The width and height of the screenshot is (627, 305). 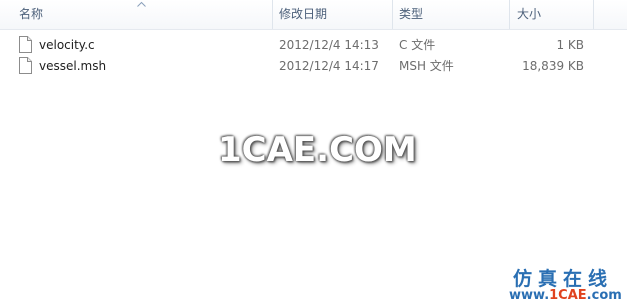 I want to click on brand-url-prefix: www., so click(x=529, y=295).